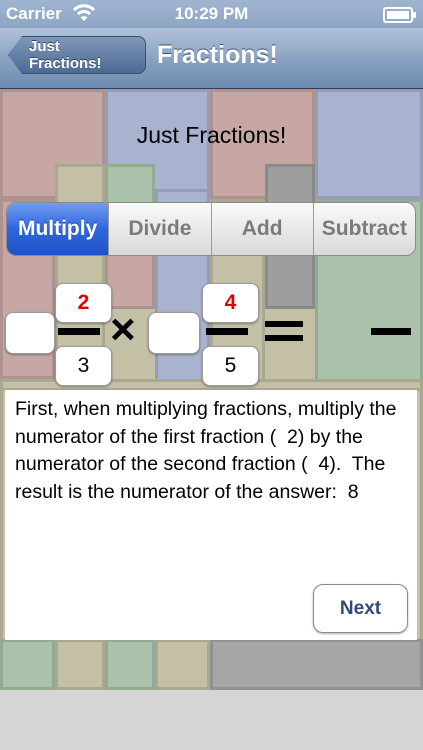 The height and width of the screenshot is (750, 423). I want to click on segment-subtract: Subtract, so click(363, 229).